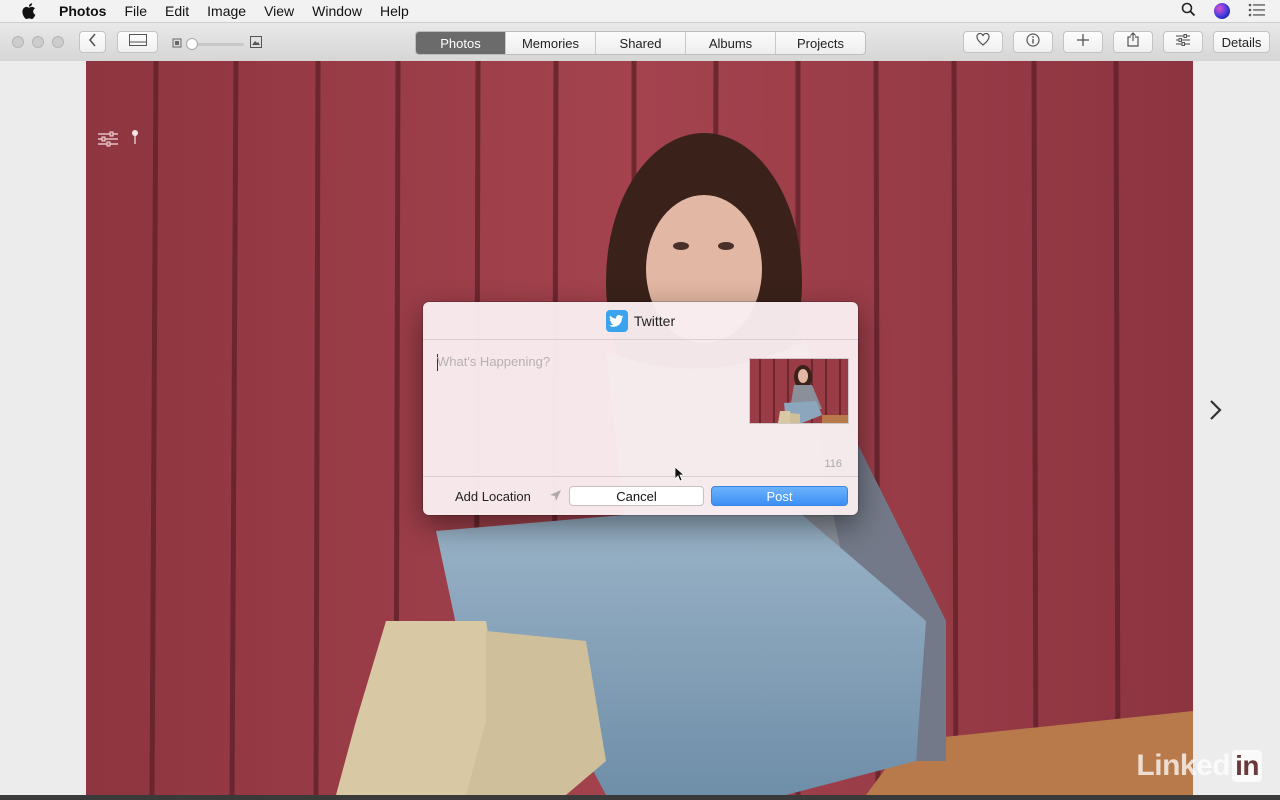 The image size is (1280, 800). I want to click on attached-photo-thumbnail, so click(799, 391).